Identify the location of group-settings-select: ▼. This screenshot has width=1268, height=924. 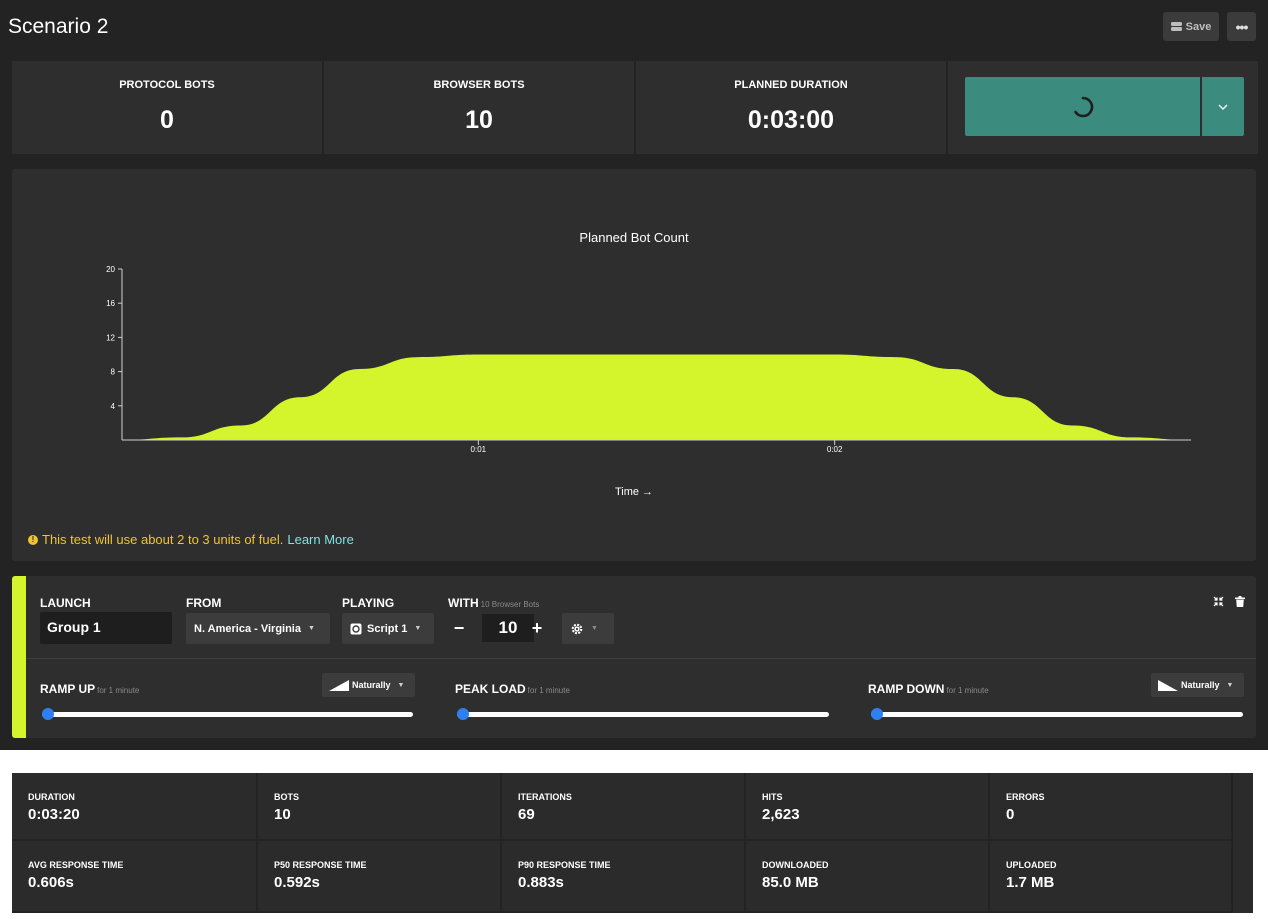
(588, 628).